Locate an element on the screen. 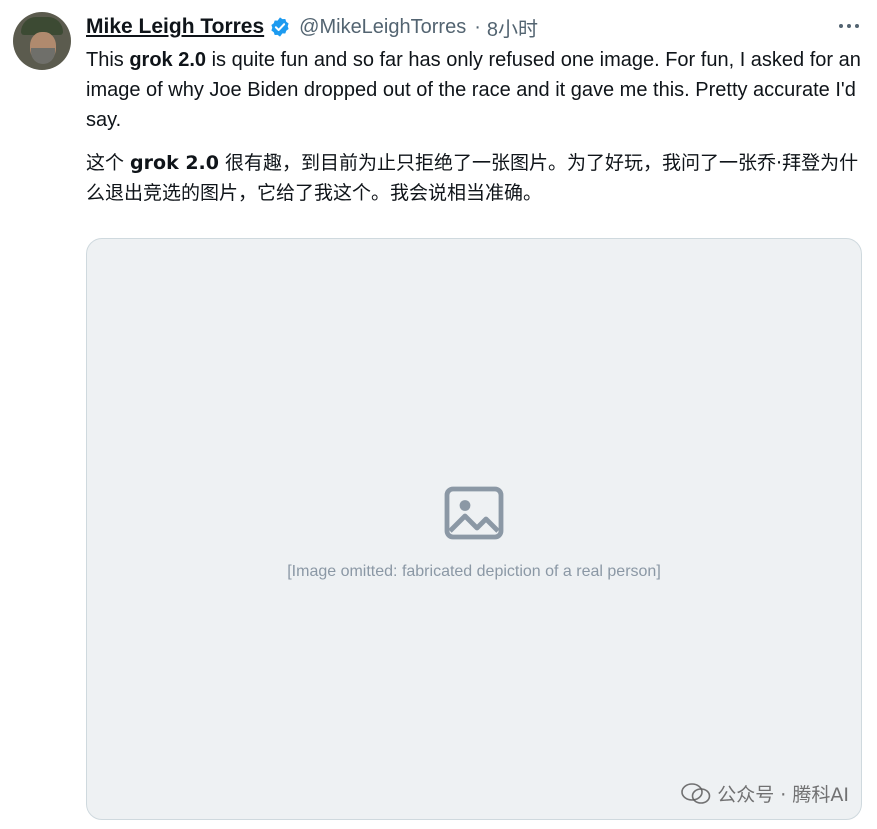  verified-badge-icon is located at coordinates (280, 27).